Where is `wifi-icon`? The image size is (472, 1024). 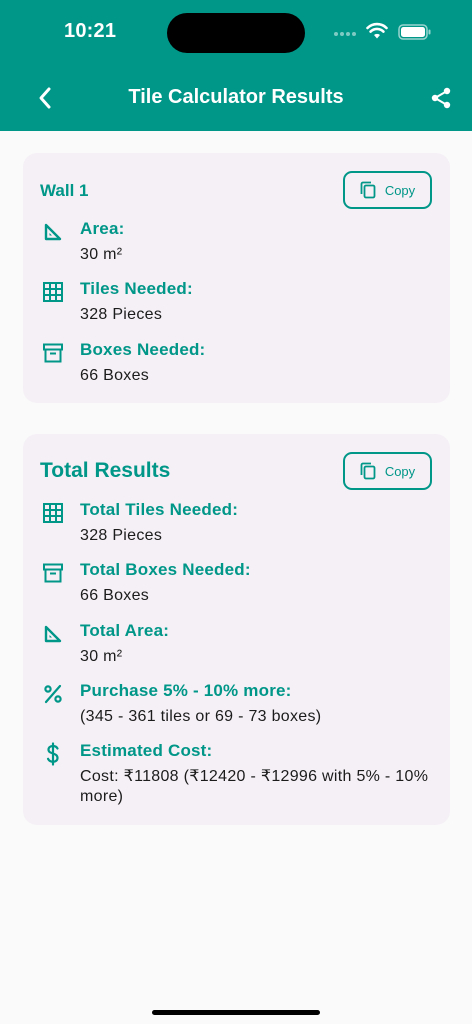
wifi-icon is located at coordinates (377, 30).